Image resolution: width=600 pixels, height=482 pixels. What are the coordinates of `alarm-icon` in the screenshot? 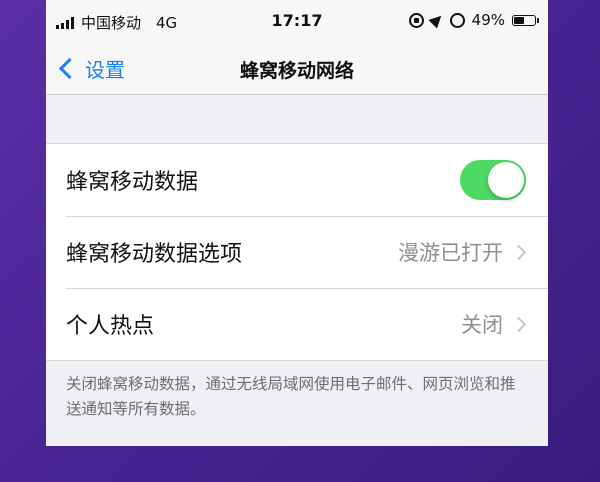 It's located at (457, 20).